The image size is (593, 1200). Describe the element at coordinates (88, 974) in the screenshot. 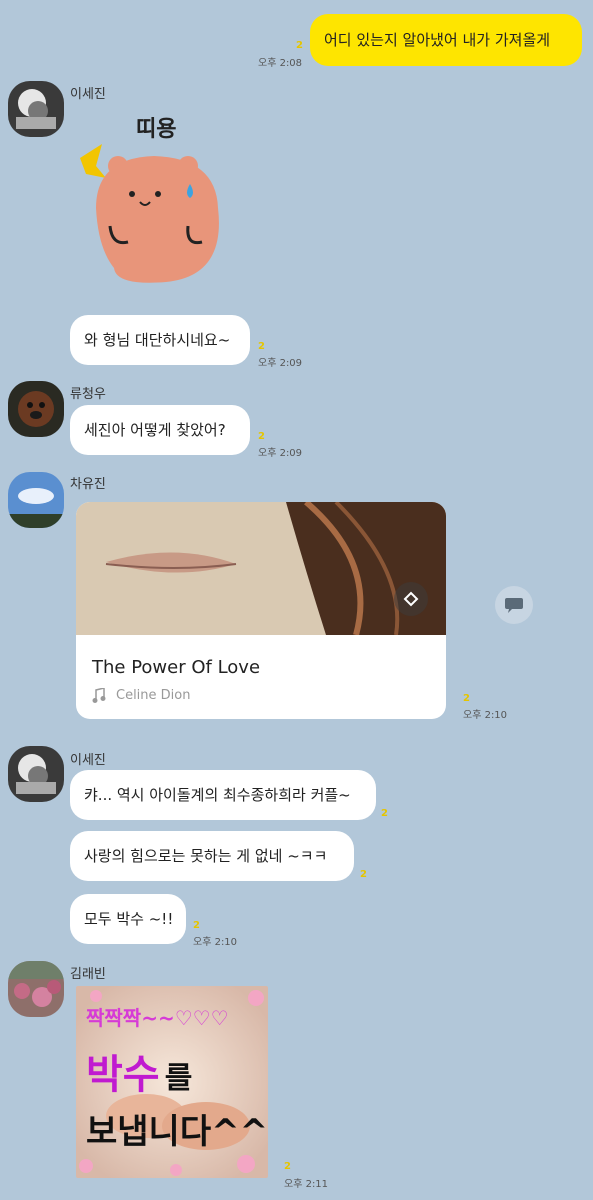

I see `sender-name: 김래빈` at that location.